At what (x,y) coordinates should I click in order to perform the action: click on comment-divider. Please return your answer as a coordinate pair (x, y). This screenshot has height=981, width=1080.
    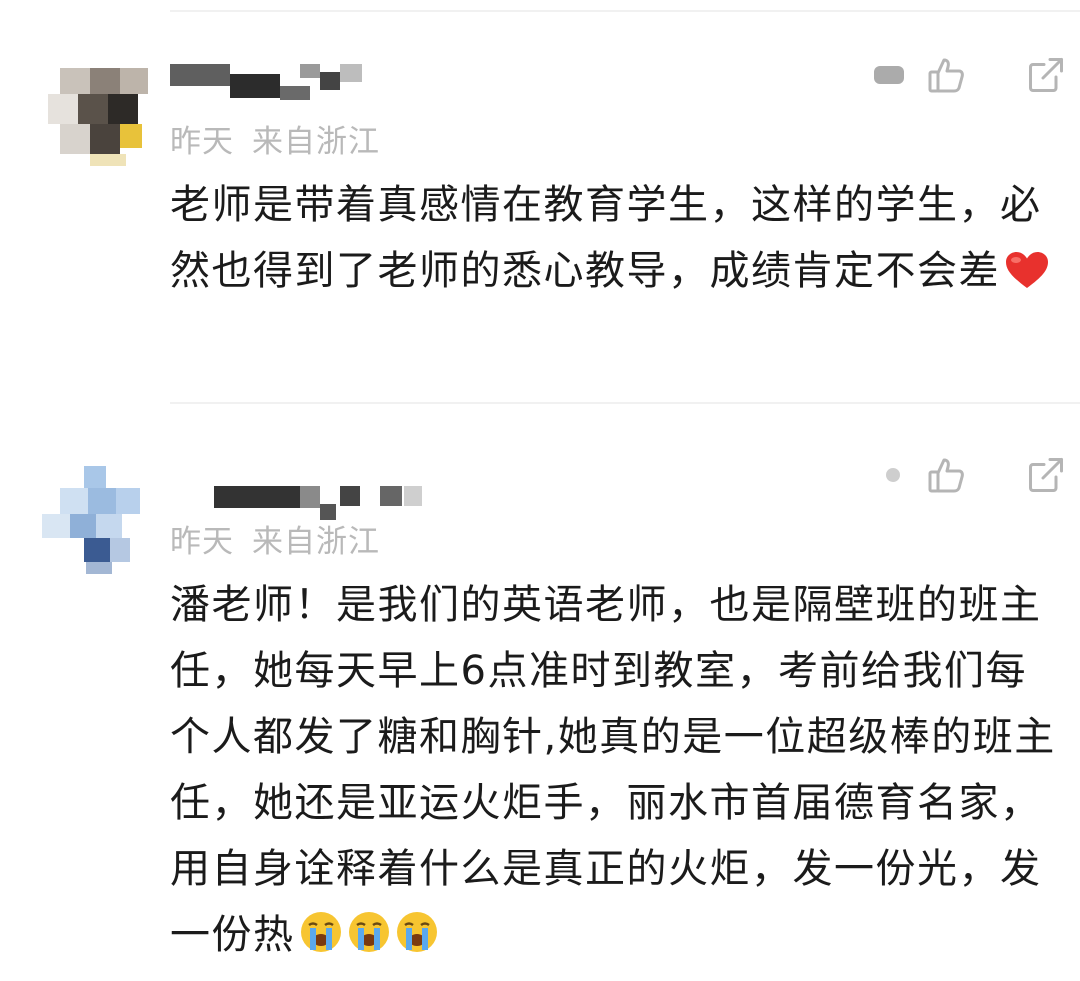
    Looking at the image, I should click on (625, 403).